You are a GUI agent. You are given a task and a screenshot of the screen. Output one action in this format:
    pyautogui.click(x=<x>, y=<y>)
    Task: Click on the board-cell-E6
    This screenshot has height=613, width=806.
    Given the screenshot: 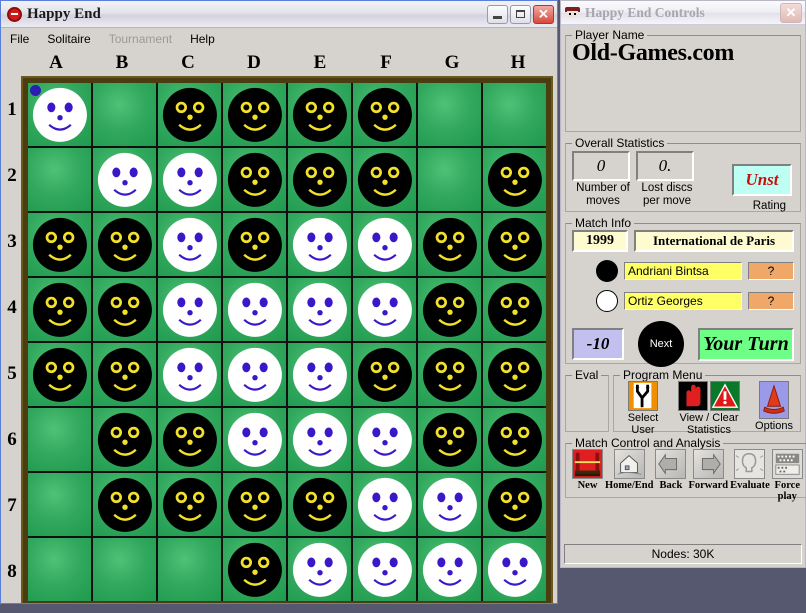 What is the action you would take?
    pyautogui.click(x=319, y=439)
    